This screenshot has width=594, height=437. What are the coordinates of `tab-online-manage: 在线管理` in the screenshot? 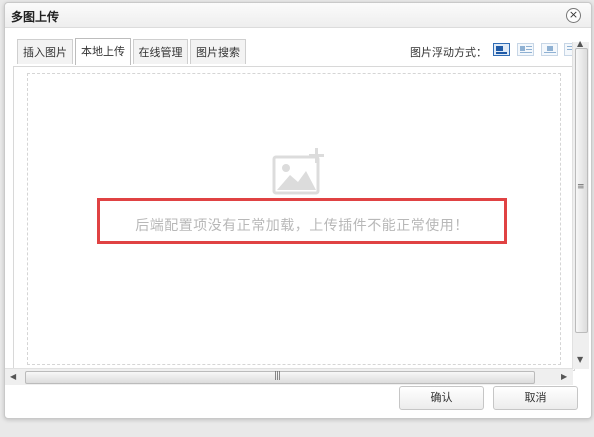 It's located at (160, 51).